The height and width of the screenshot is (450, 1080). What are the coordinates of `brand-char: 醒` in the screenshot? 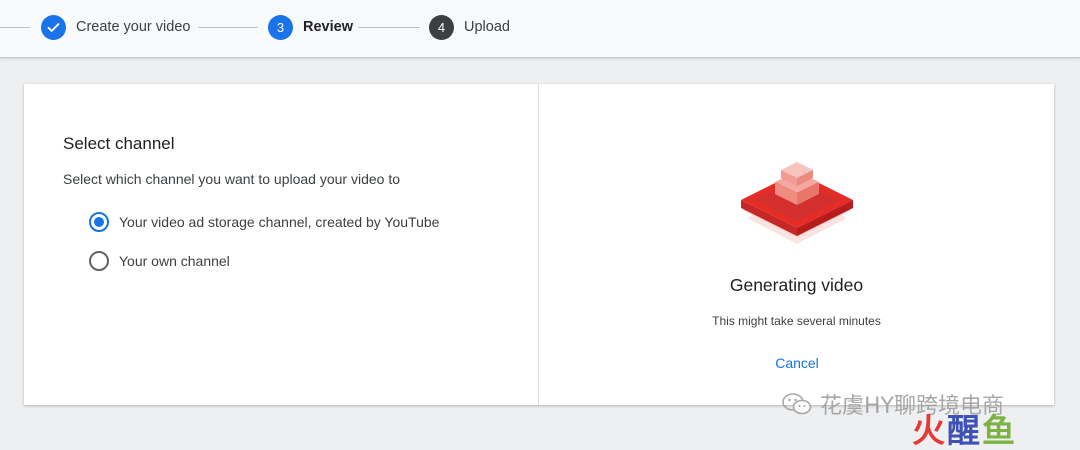 It's located at (964, 430).